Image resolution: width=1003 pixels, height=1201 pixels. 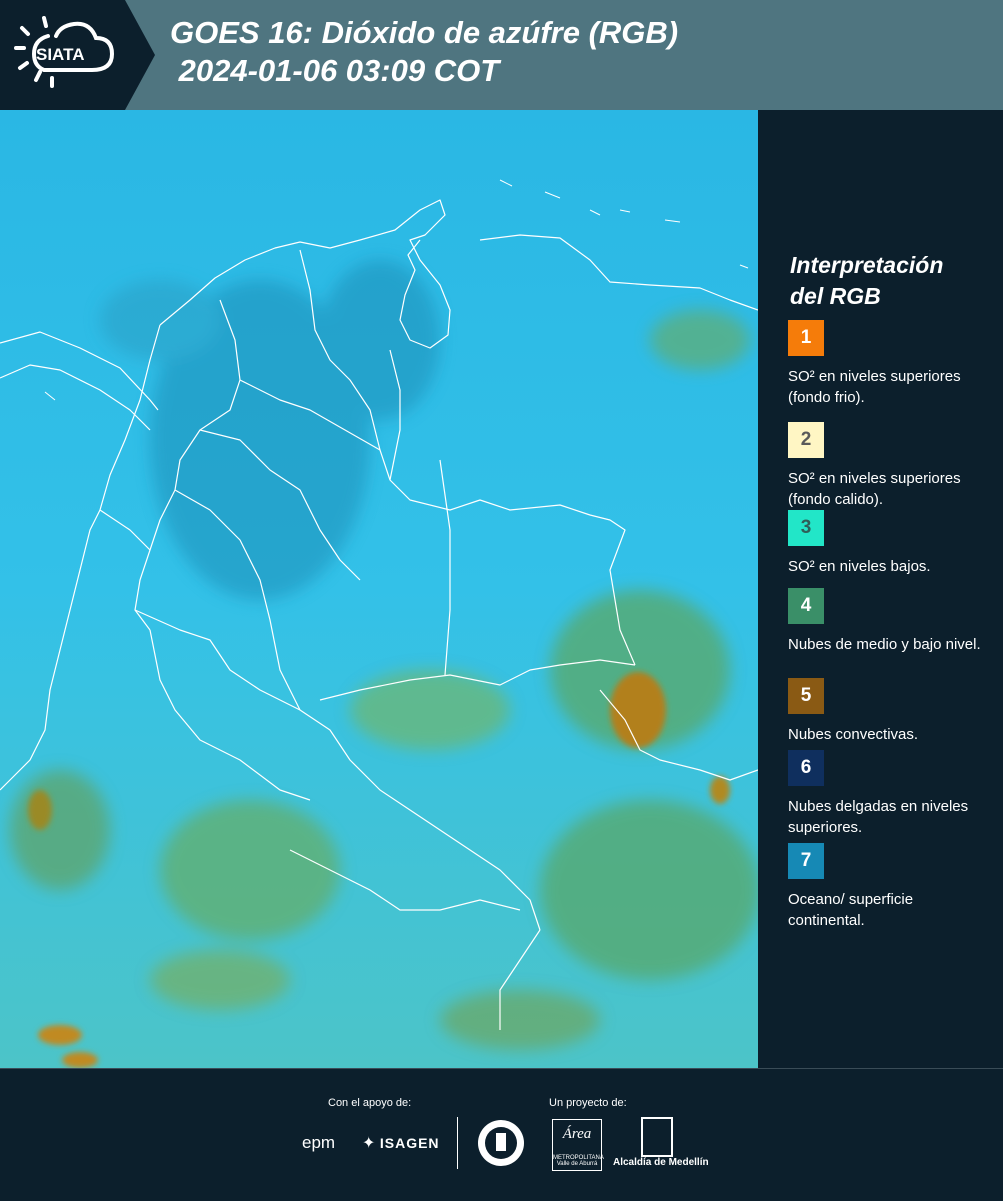 I want to click on area-logo-sub2: Valle de Aburrá, so click(x=577, y=1164).